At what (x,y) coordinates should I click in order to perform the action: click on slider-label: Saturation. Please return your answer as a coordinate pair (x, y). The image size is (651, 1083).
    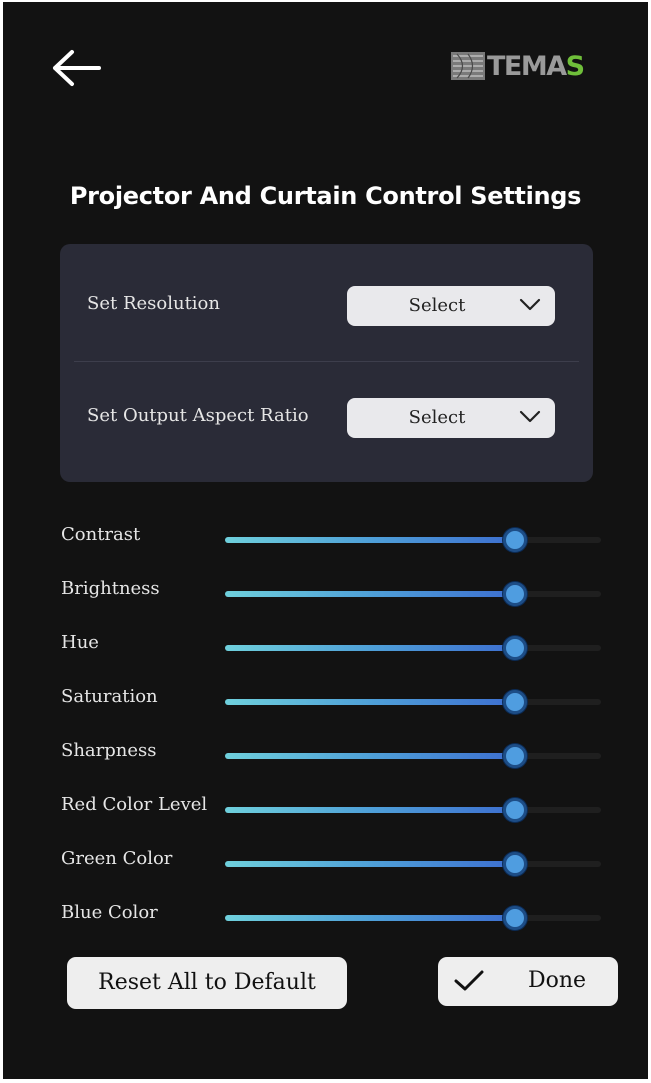
    Looking at the image, I should click on (109, 696).